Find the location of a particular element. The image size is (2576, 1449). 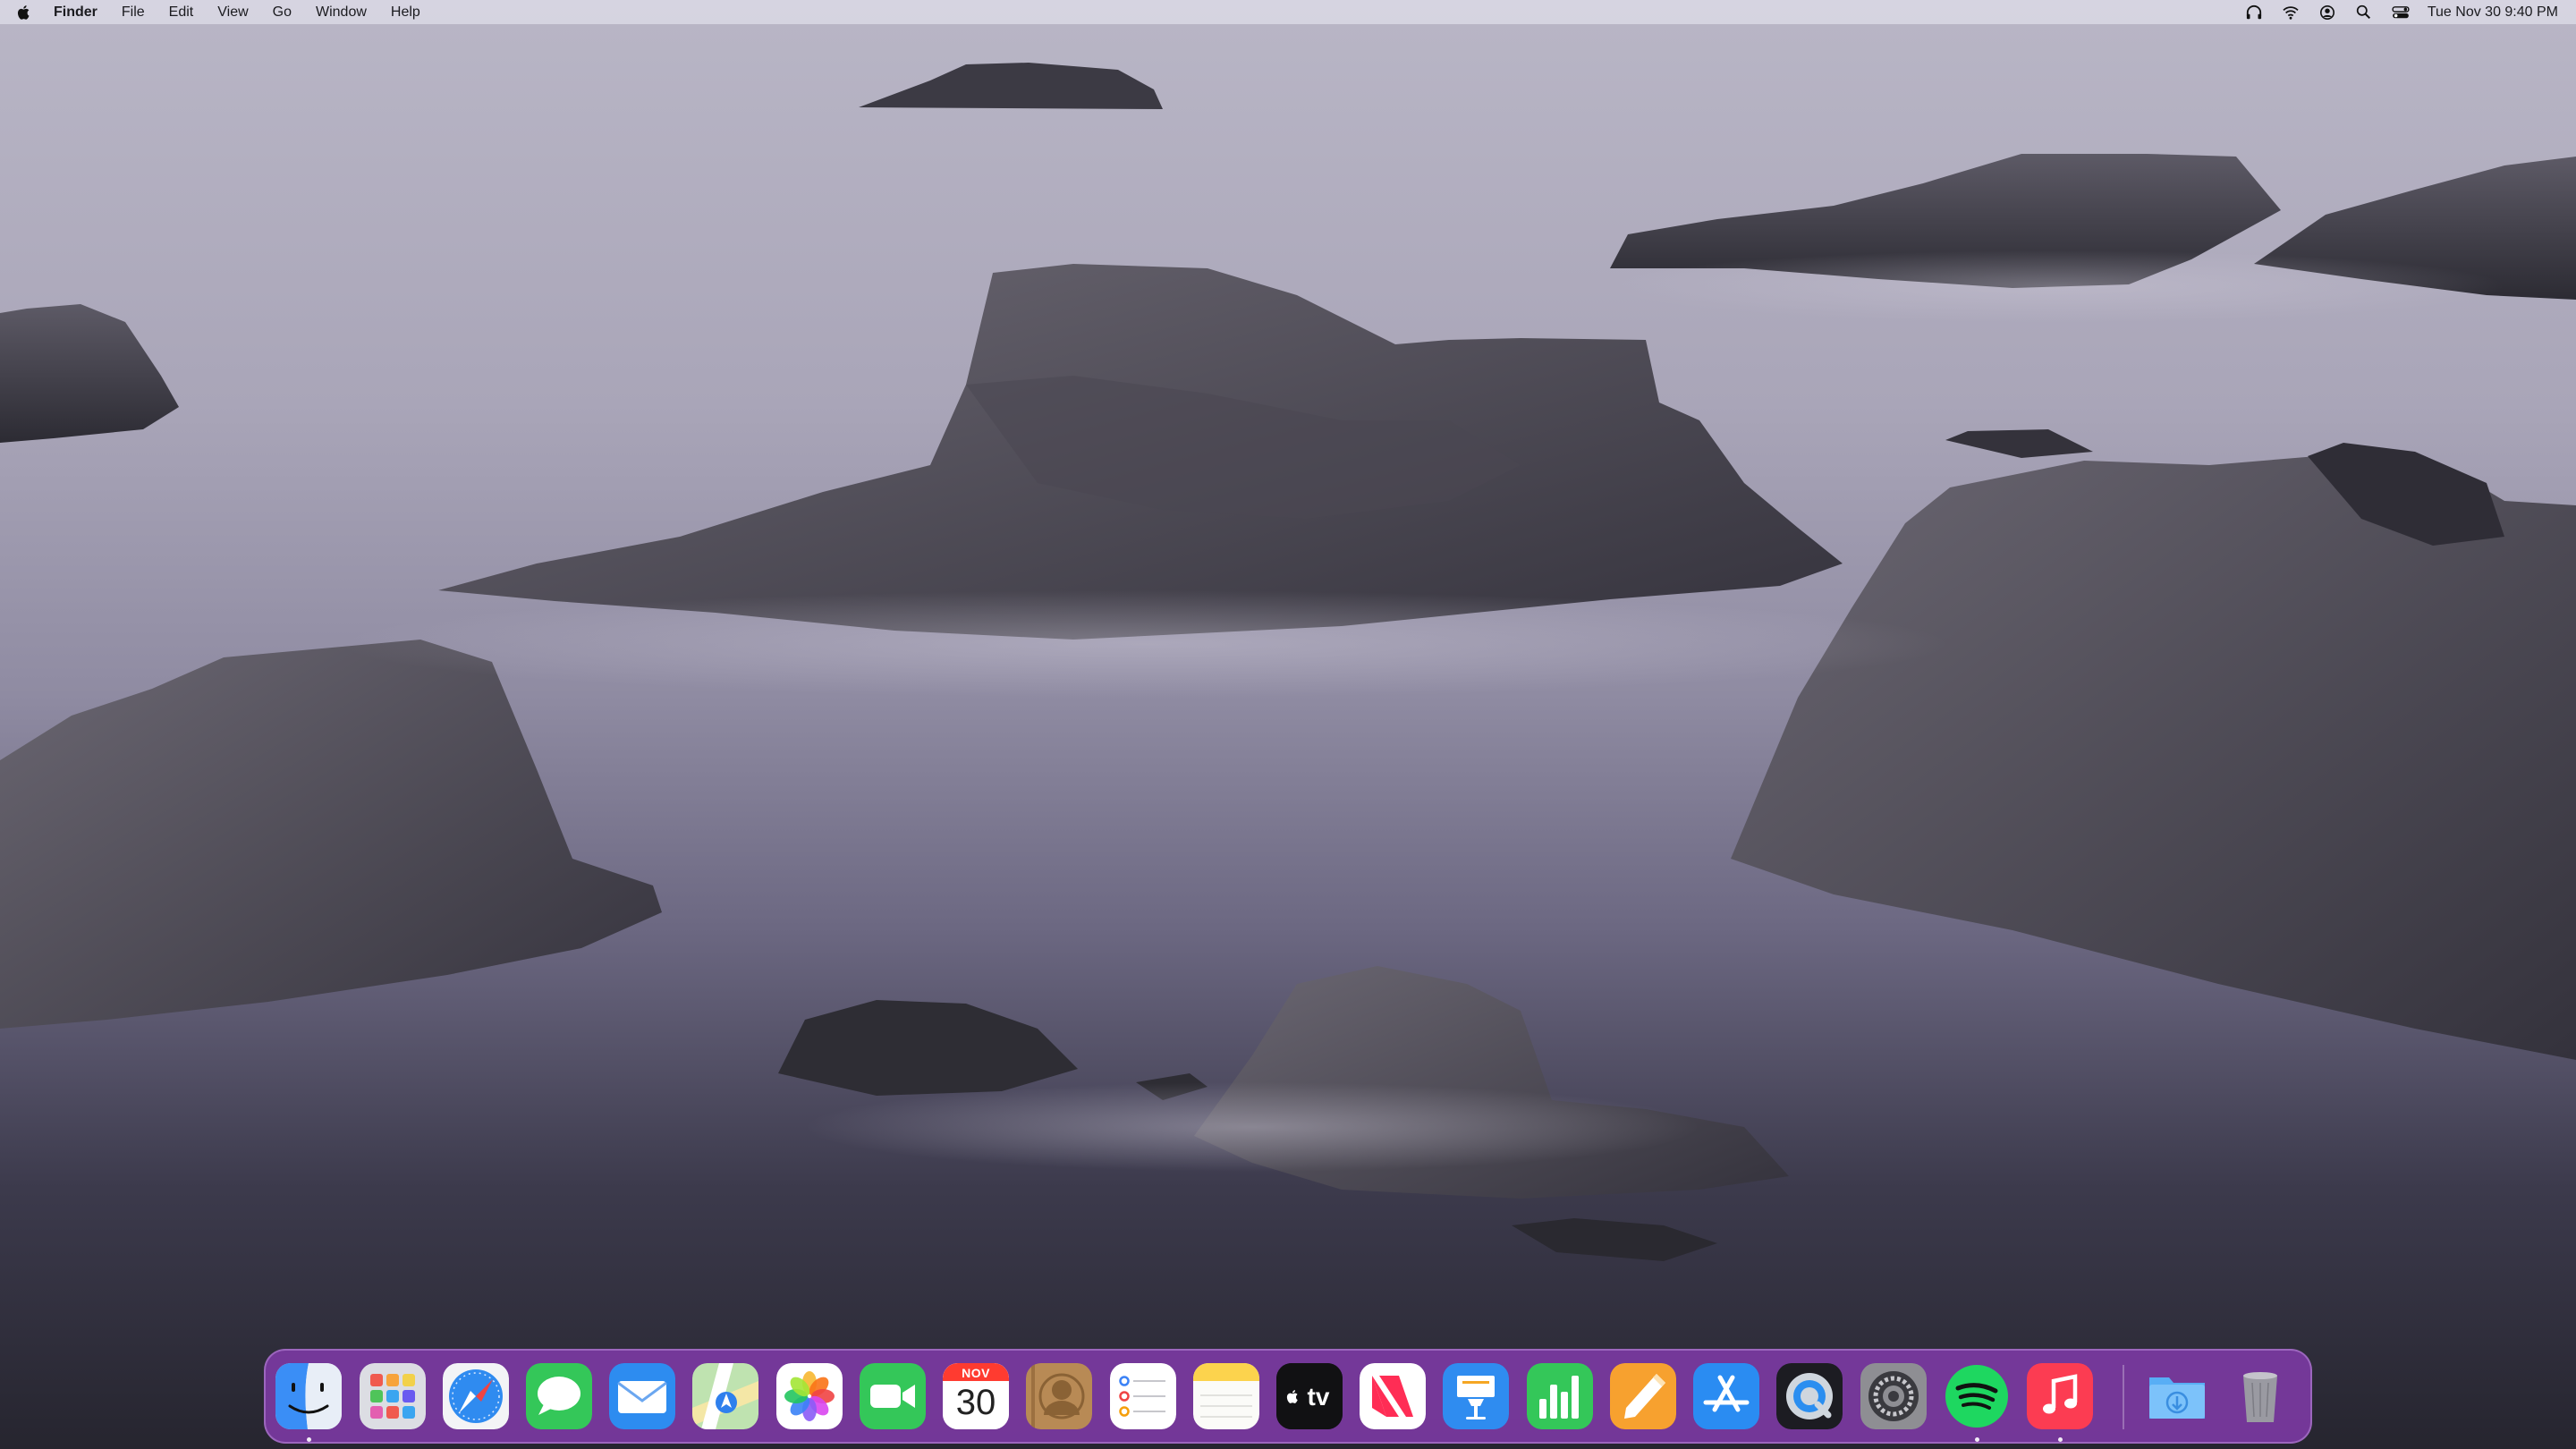

menu-help: Help is located at coordinates (405, 12).